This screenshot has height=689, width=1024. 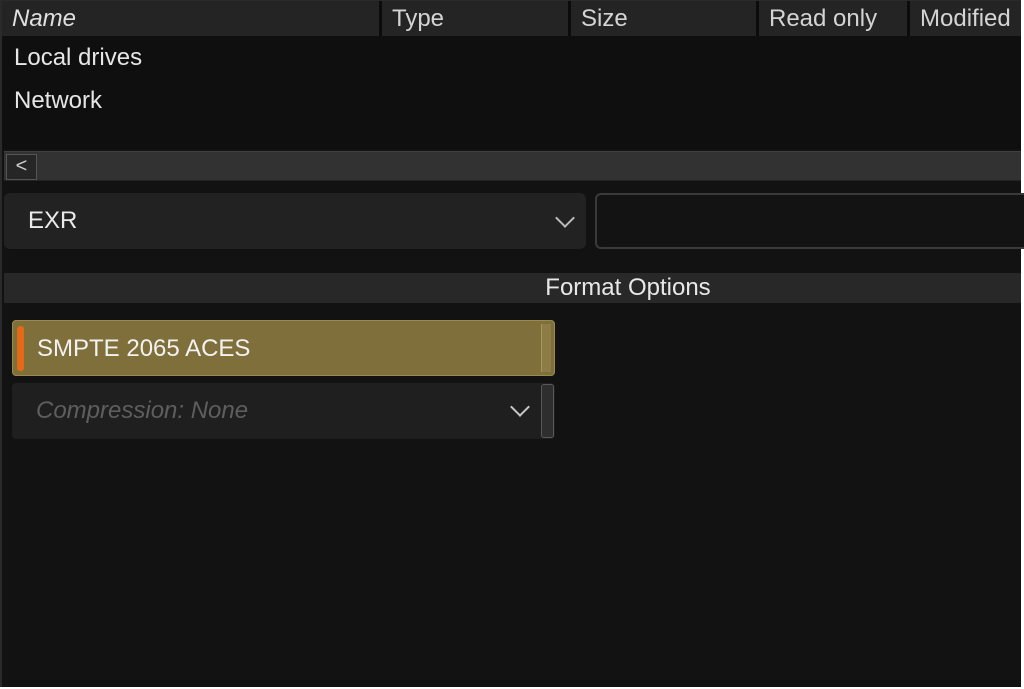 I want to click on scroll-left-button: <, so click(x=21, y=167).